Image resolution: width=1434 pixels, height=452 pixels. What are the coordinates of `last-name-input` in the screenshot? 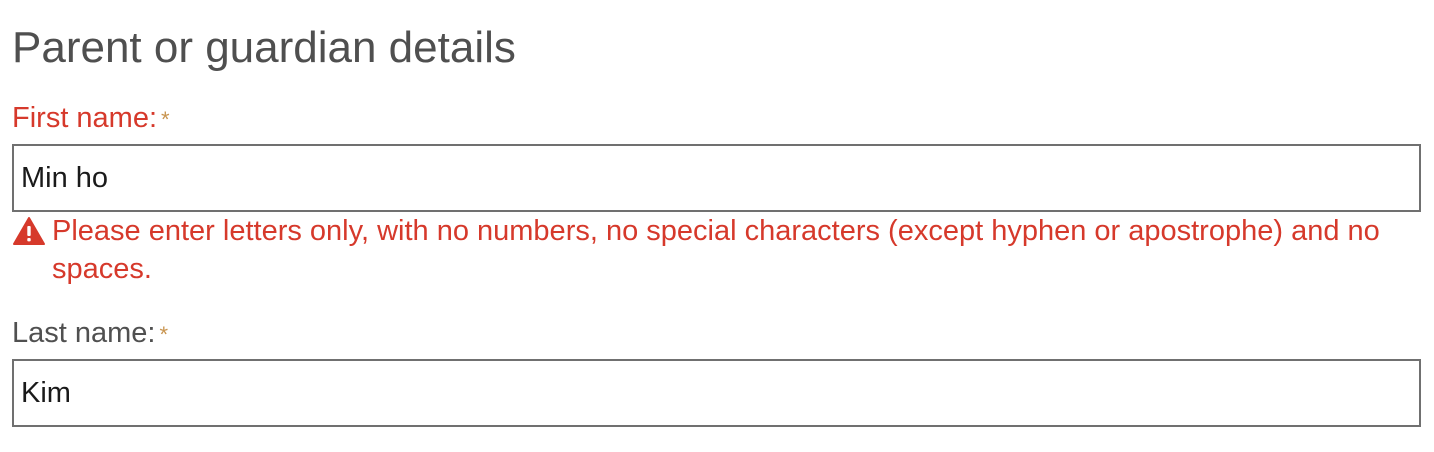 It's located at (716, 393).